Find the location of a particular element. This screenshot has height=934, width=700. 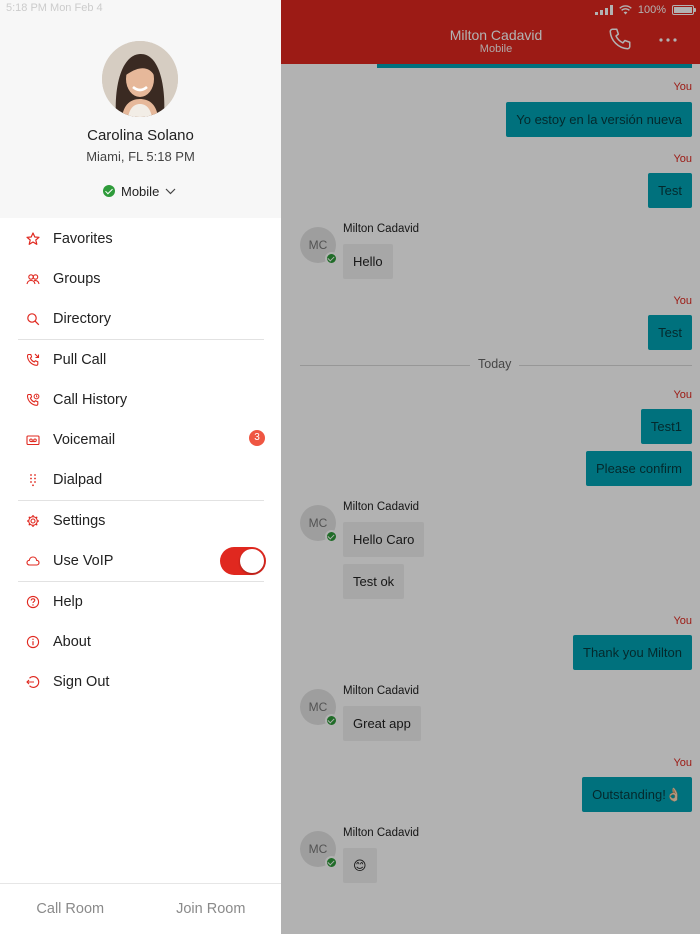

menu-label-use-voip: Use VoIP is located at coordinates (83, 561).